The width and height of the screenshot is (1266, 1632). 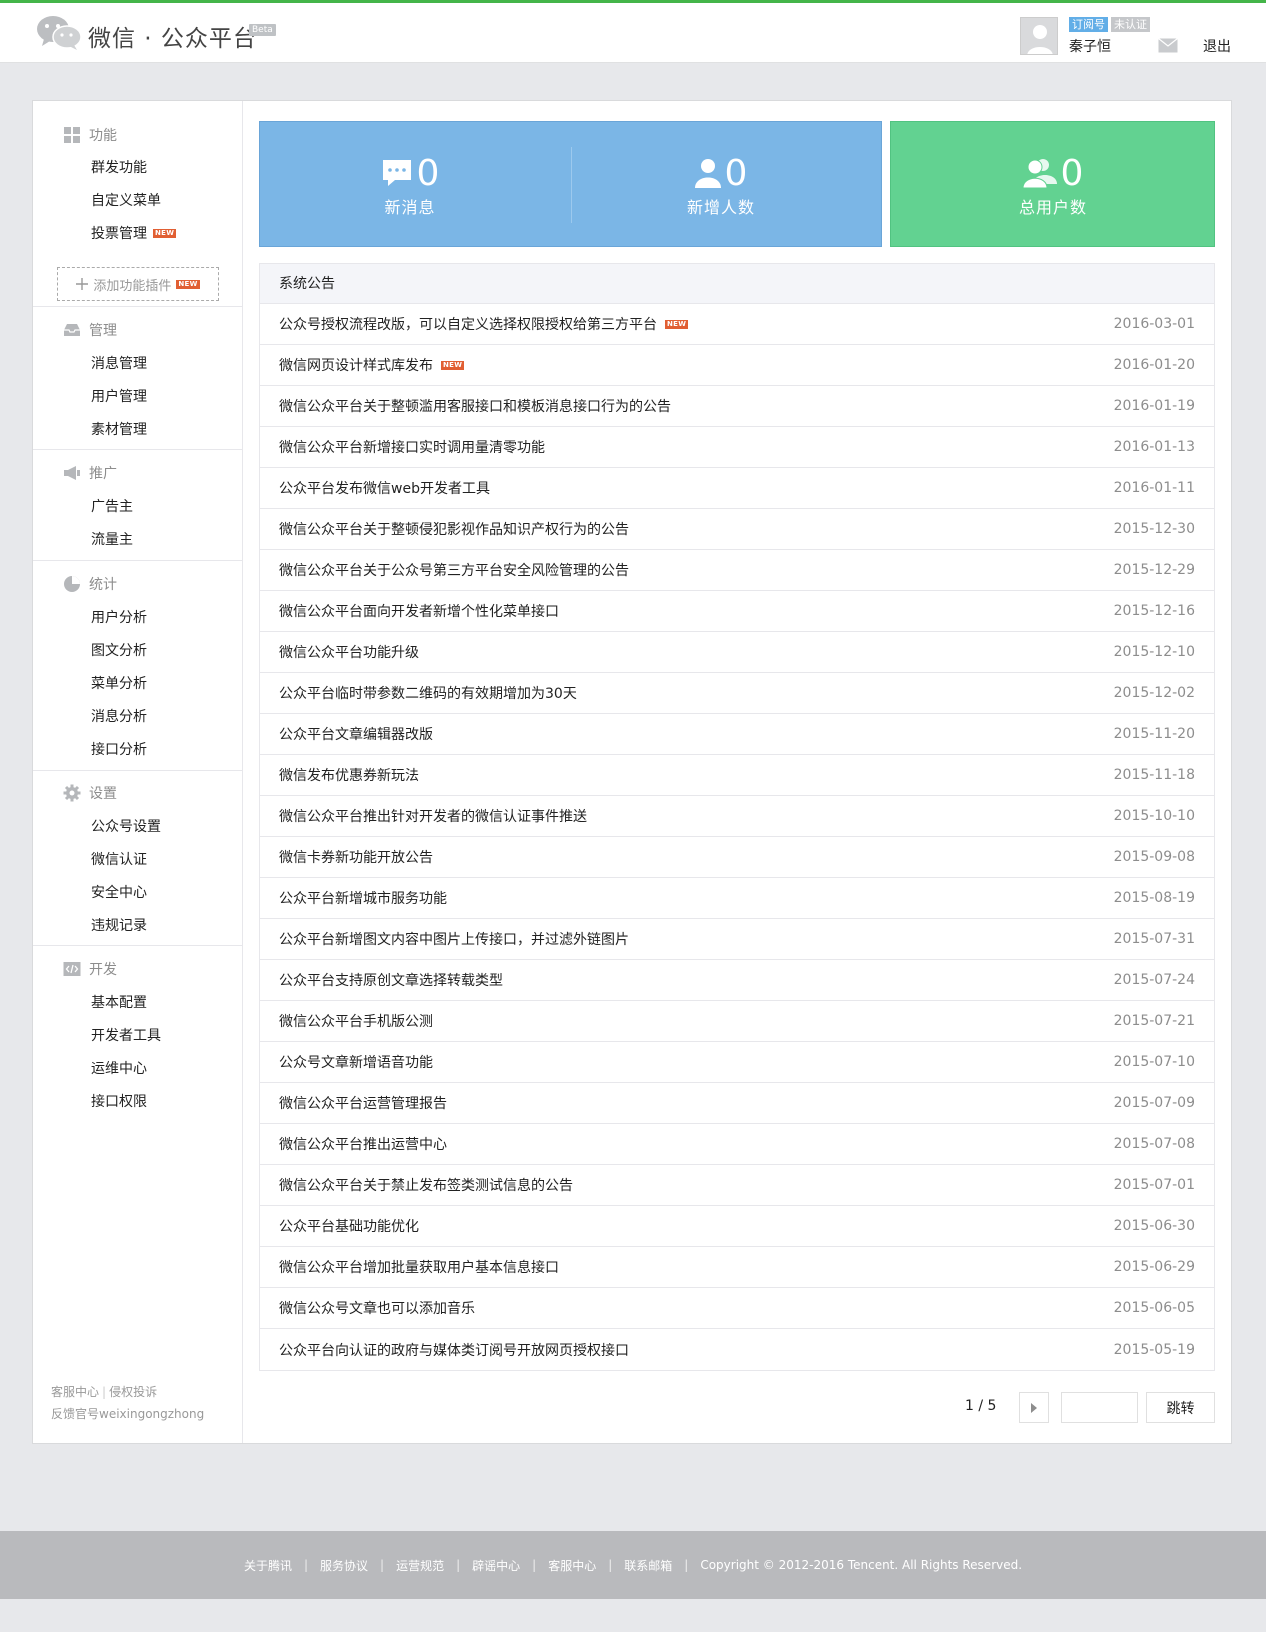 I want to click on stat-total-users: 0 总用户数, so click(x=1053, y=185).